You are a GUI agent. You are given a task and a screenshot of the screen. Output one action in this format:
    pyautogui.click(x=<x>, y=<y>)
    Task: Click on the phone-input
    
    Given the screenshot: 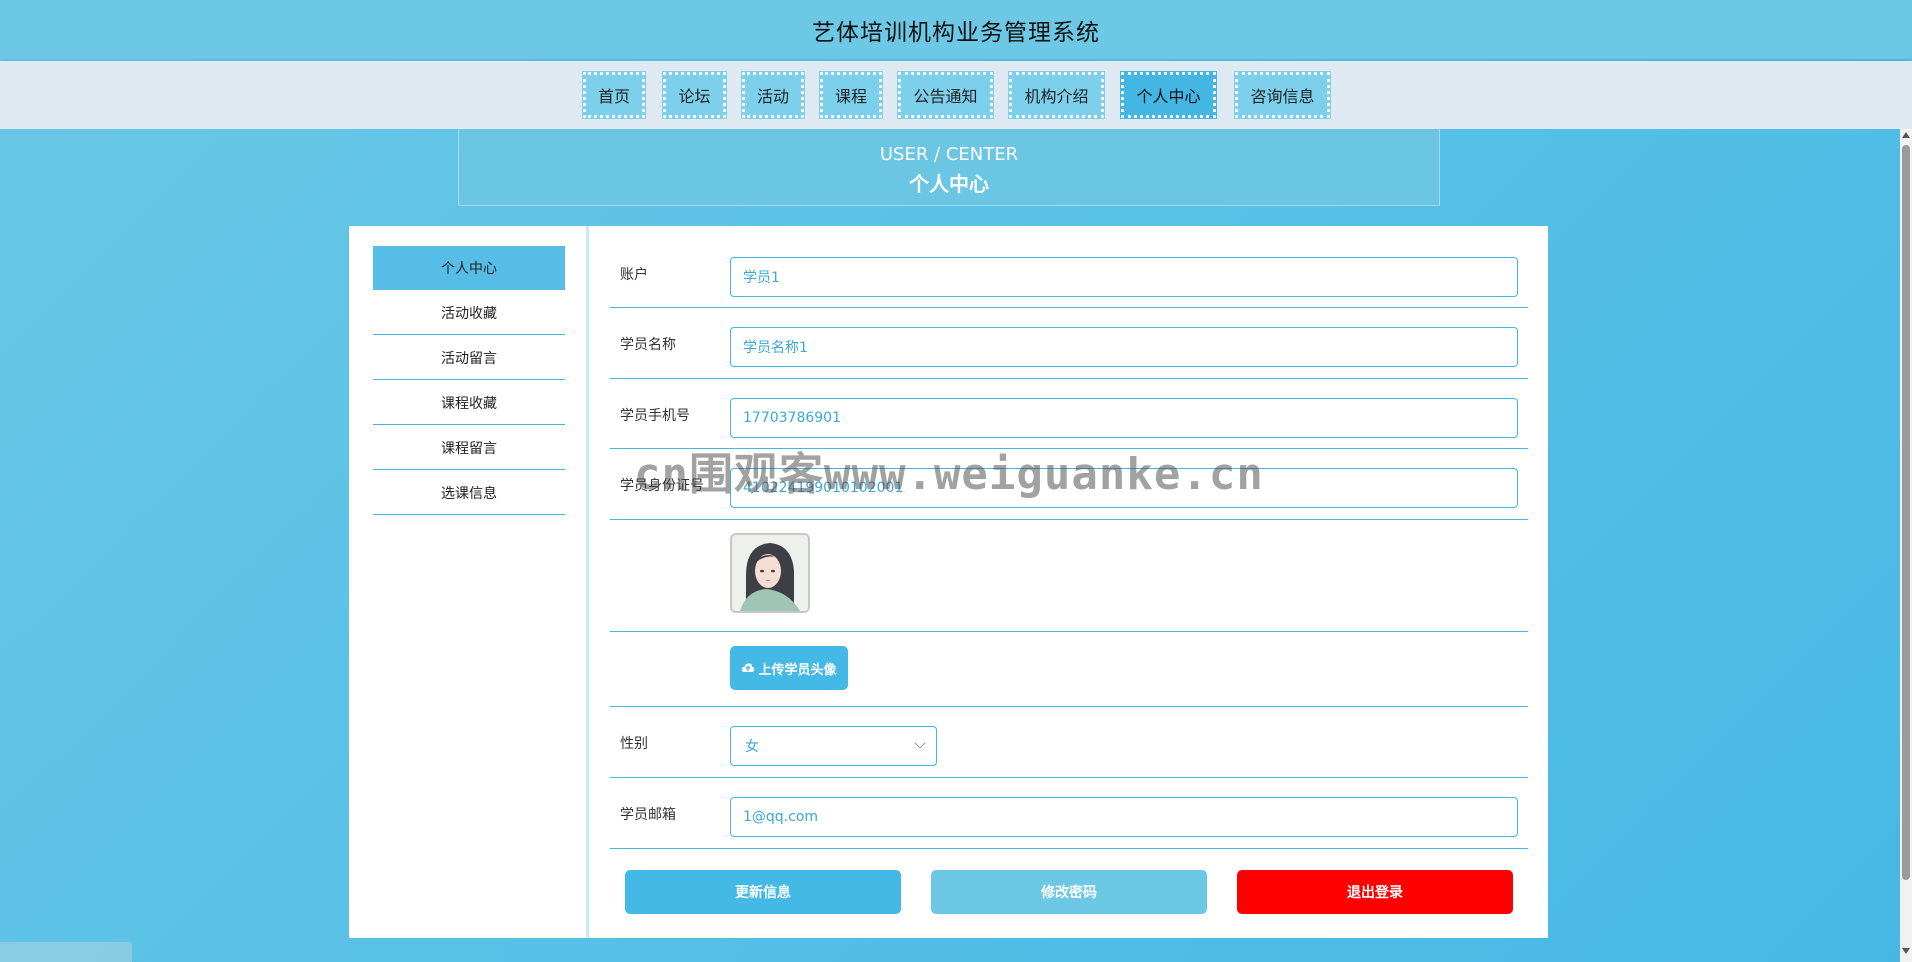 What is the action you would take?
    pyautogui.click(x=1124, y=418)
    